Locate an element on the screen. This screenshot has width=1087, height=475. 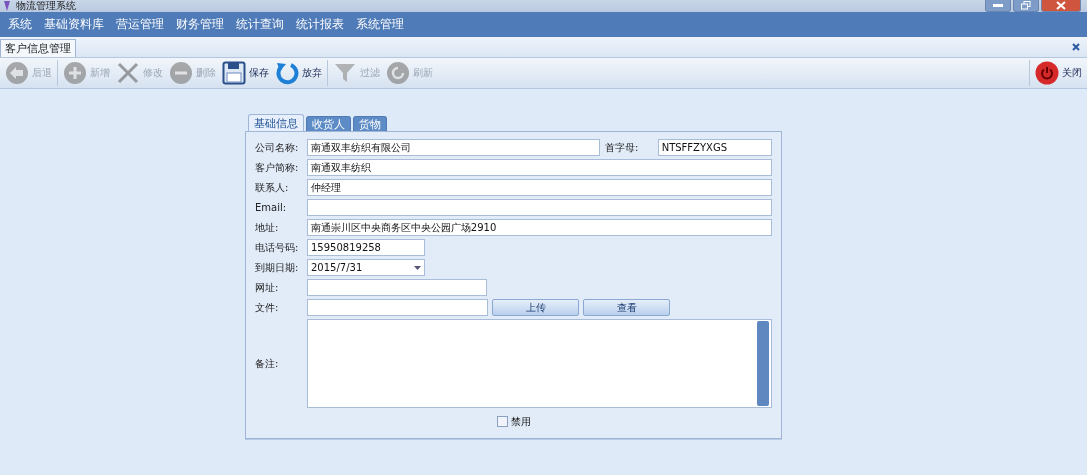
close-button: 关闭 is located at coordinates (1058, 73).